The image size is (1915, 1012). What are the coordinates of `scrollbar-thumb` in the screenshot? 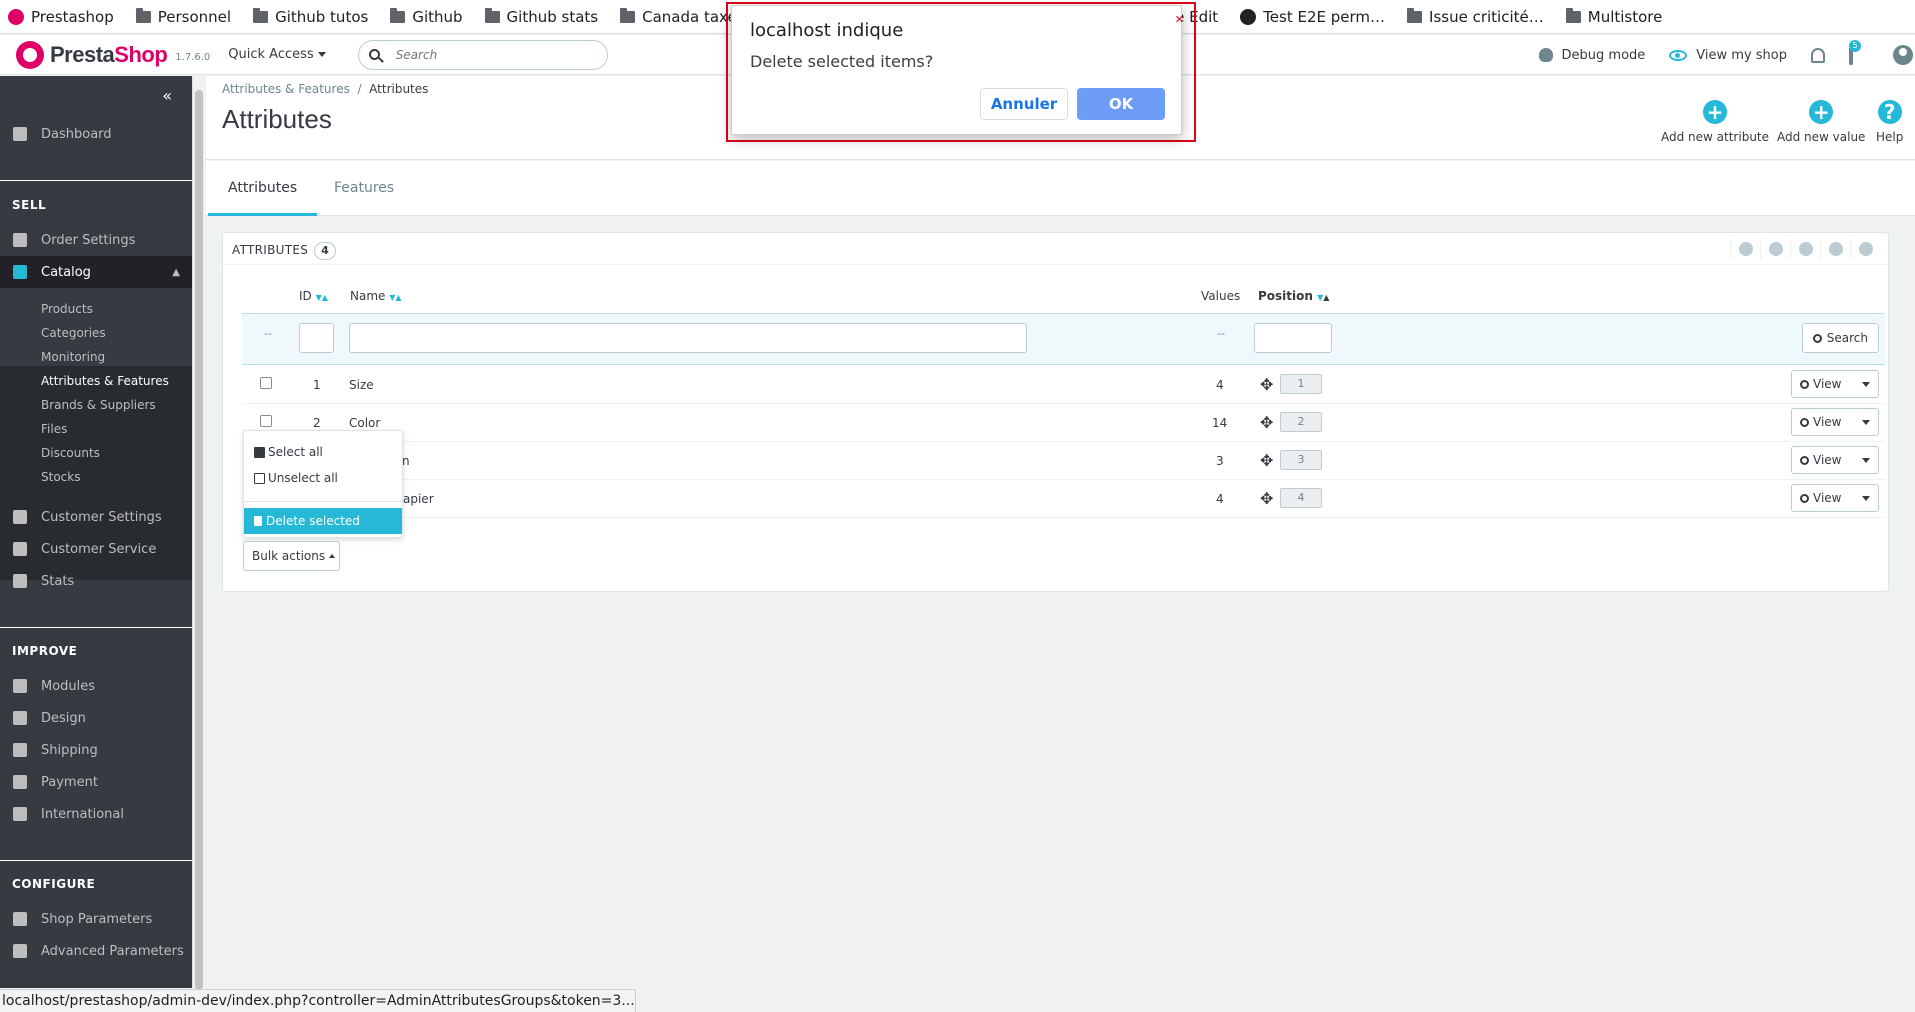 It's located at (199, 540).